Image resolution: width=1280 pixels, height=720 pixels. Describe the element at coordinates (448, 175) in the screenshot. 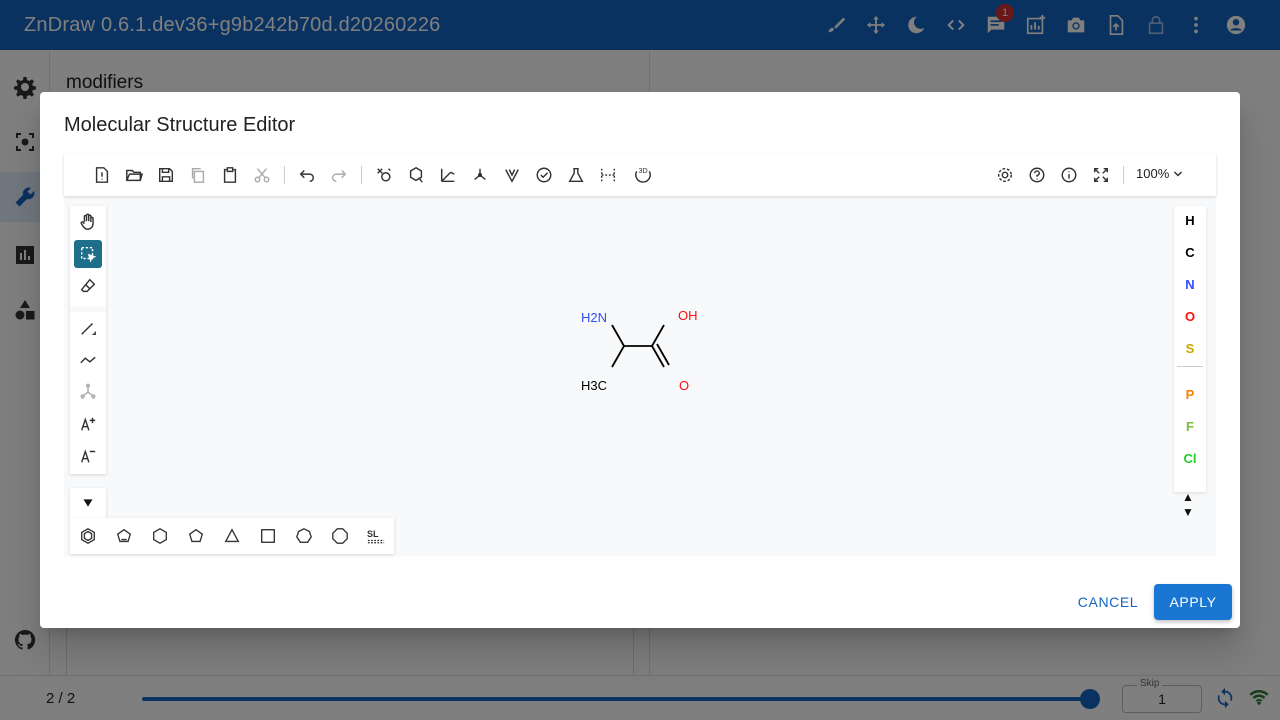

I see `aromatize-icon` at that location.